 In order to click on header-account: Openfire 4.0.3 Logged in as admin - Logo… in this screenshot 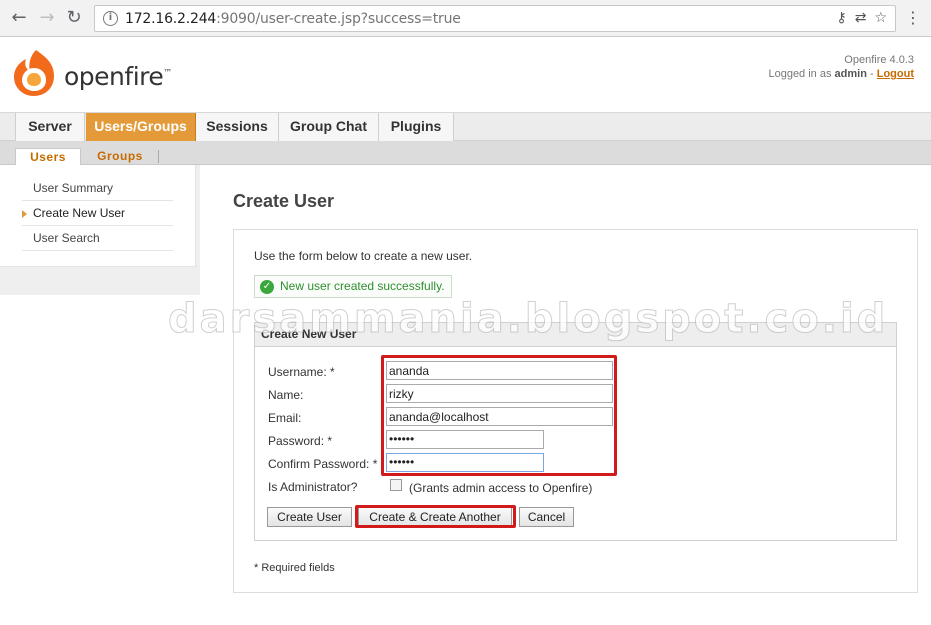, I will do `click(841, 67)`.